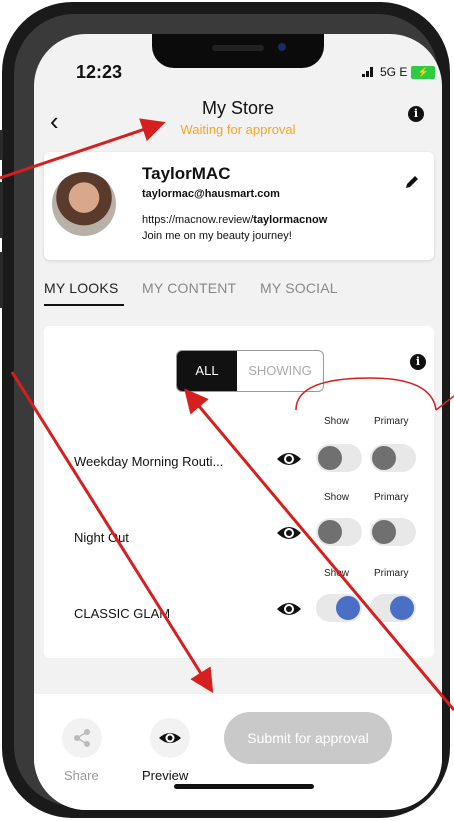  Describe the element at coordinates (238, 51) in the screenshot. I see `notch` at that location.